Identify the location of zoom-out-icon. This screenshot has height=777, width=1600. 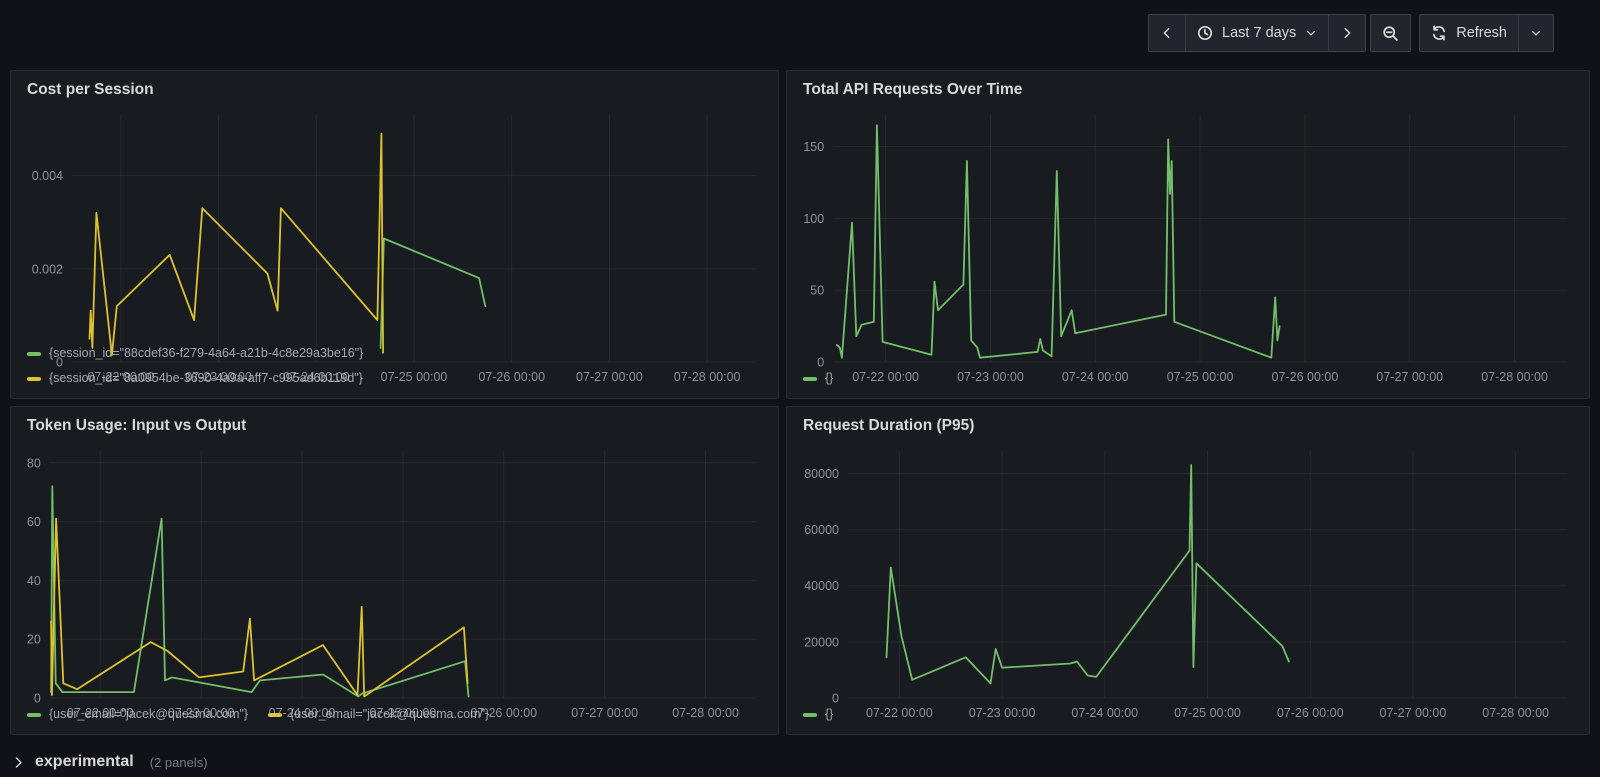
(1390, 33).